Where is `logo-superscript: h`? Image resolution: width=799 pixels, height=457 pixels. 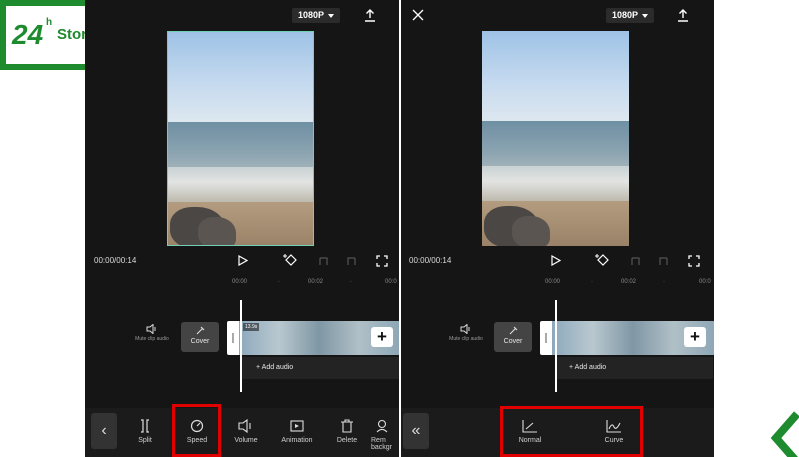 logo-superscript: h is located at coordinates (49, 22).